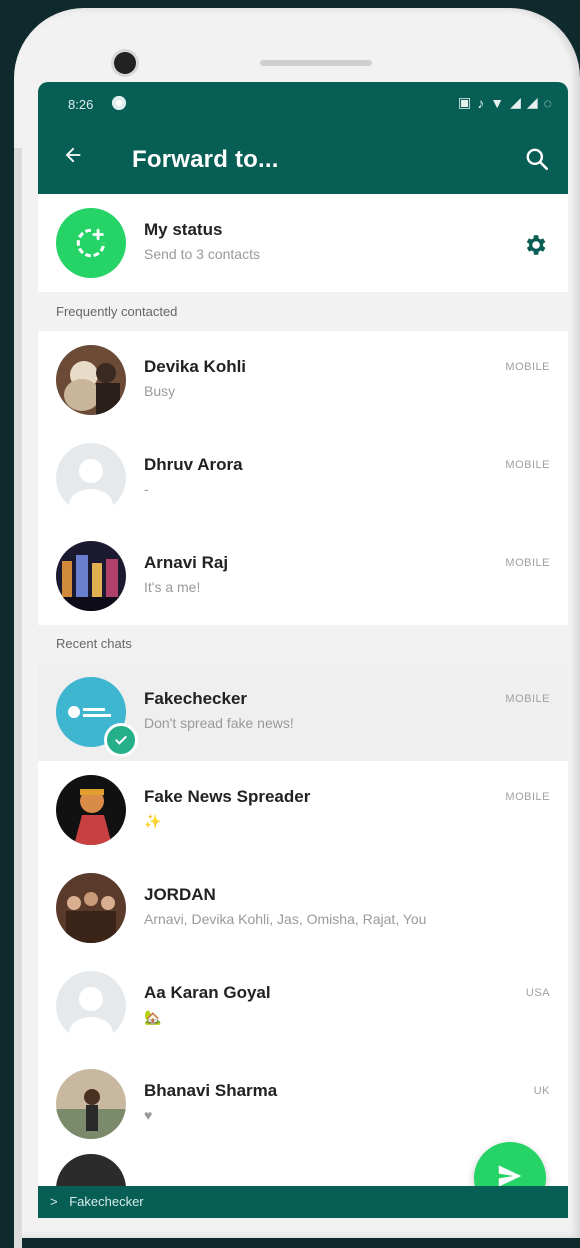 The height and width of the screenshot is (1248, 580). I want to click on chat-name: Fake News Spreader, so click(227, 796).